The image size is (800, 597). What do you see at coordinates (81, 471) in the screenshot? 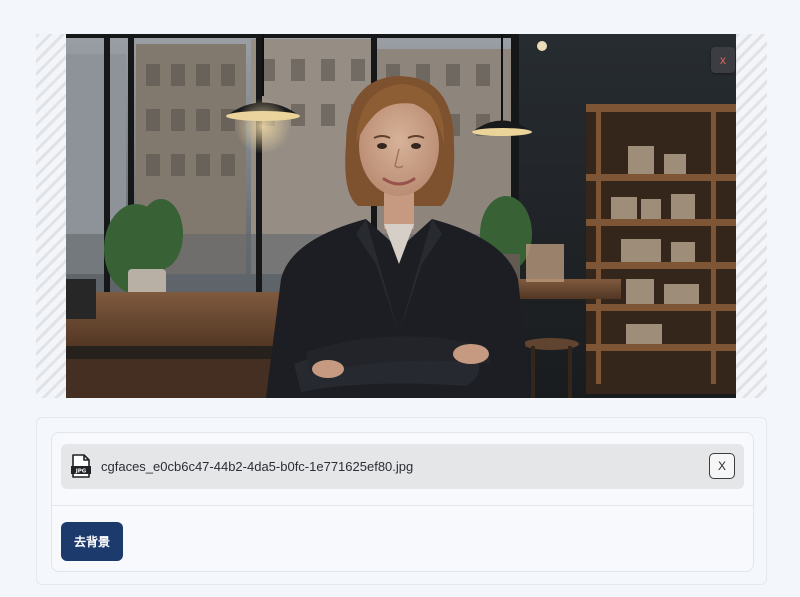
I see `file-type-label: JPG` at bounding box center [81, 471].